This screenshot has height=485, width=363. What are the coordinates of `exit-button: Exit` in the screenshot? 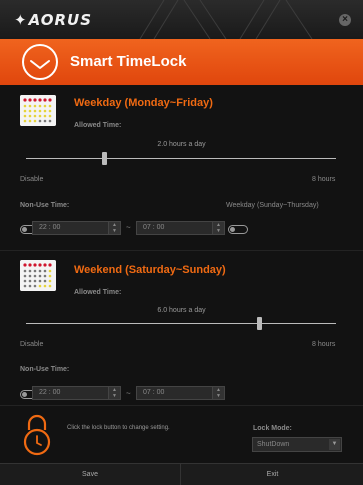 It's located at (272, 474).